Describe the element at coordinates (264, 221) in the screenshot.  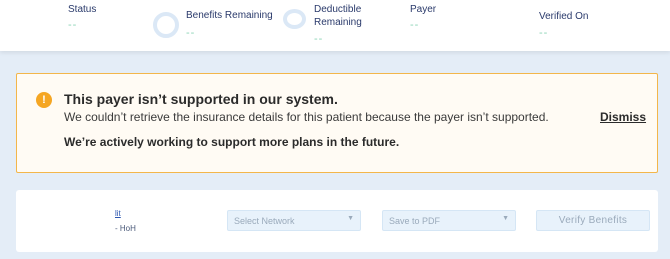
I see `network-select-placeholder: Select Network` at that location.